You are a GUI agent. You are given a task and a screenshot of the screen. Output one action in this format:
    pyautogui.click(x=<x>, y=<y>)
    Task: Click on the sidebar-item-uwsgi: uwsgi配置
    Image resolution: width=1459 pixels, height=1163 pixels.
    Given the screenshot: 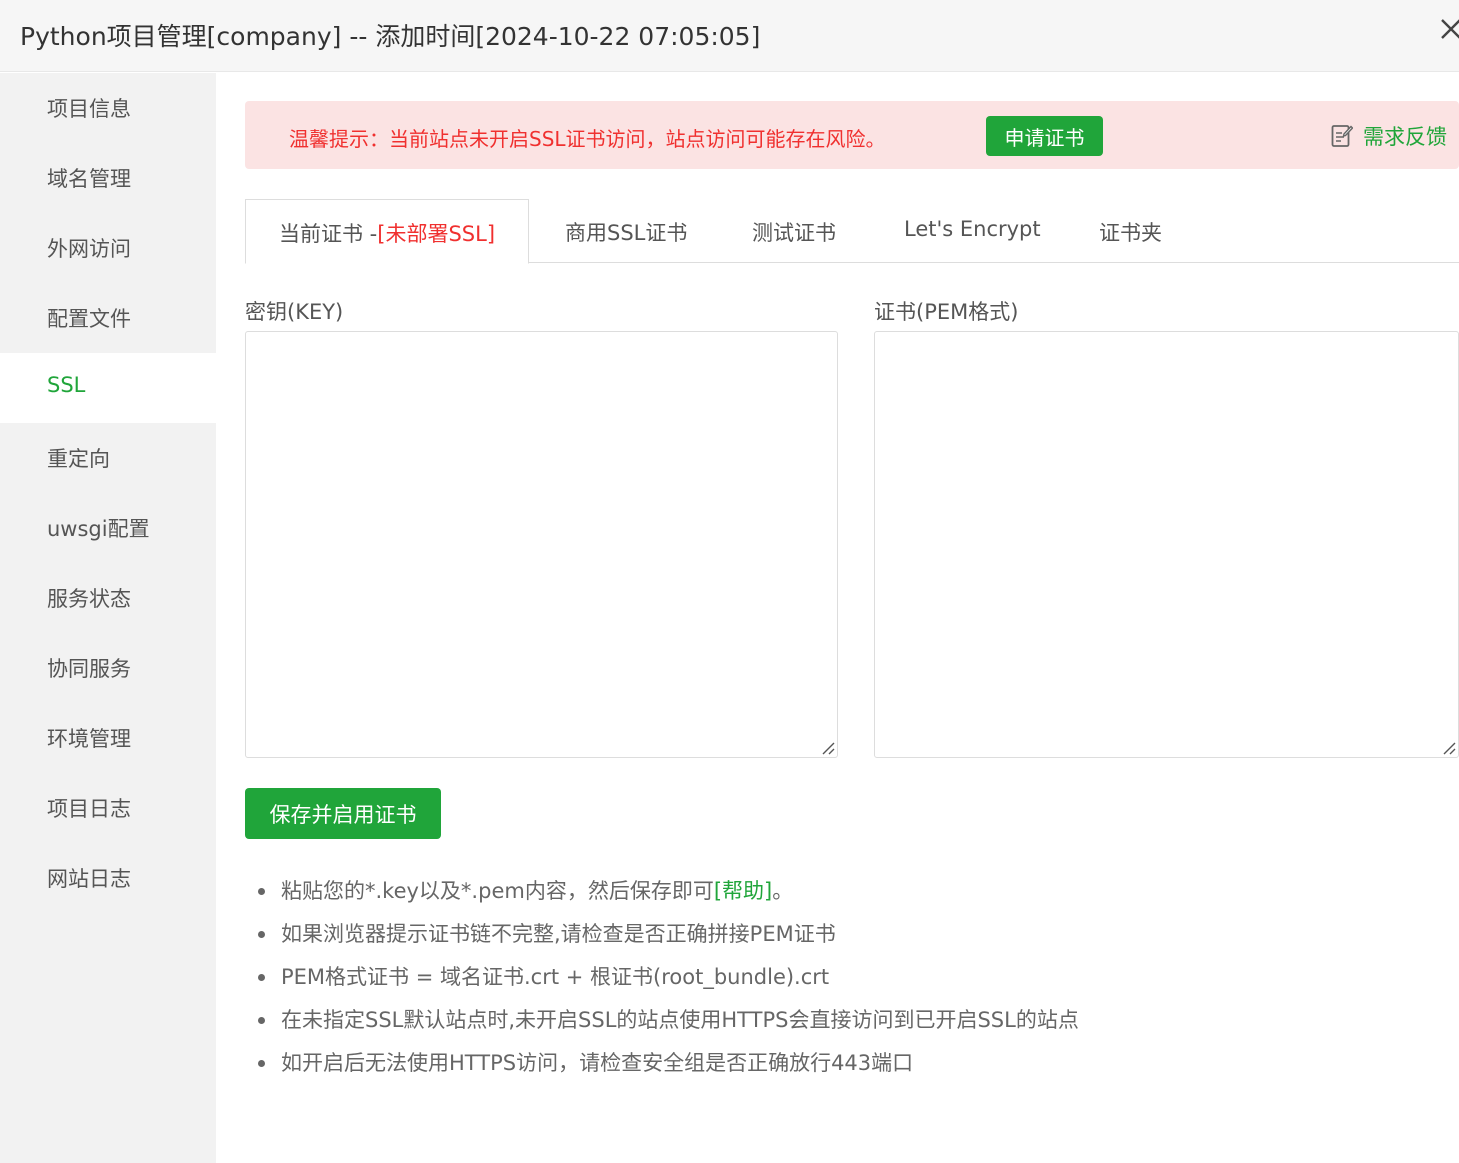 What is the action you would take?
    pyautogui.click(x=108, y=528)
    